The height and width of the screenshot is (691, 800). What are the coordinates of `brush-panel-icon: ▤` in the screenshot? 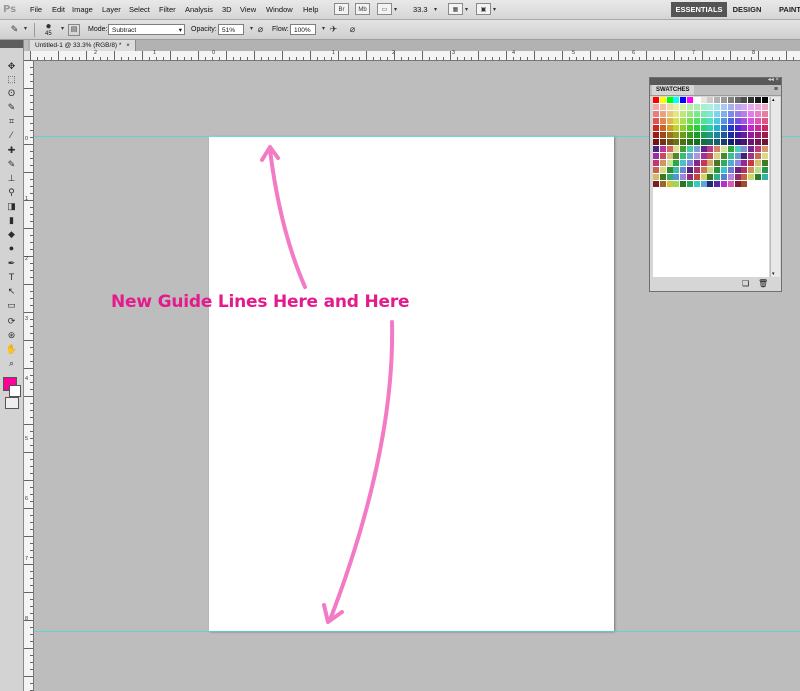 It's located at (74, 30).